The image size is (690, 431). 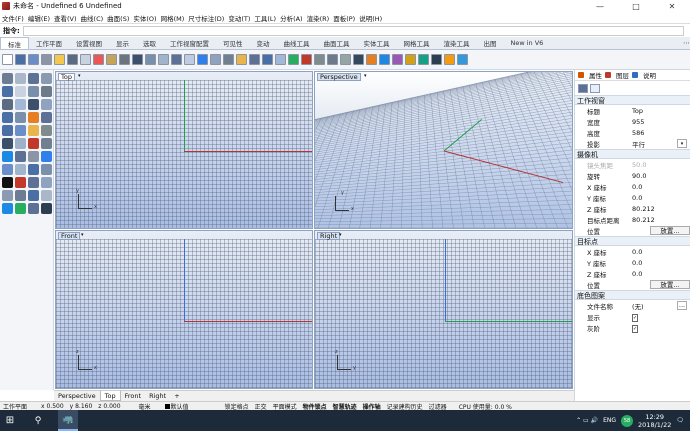 I want to click on row-value: 90.0, so click(x=660, y=176).